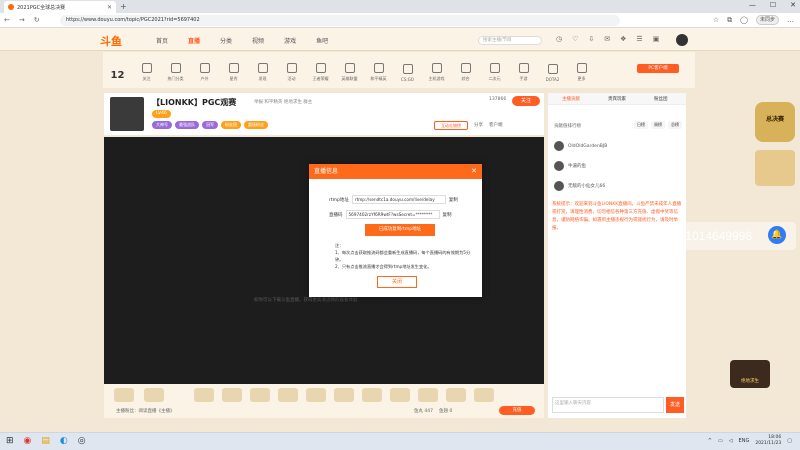  Describe the element at coordinates (581, 70) in the screenshot. I see `category-item: 更多` at that location.